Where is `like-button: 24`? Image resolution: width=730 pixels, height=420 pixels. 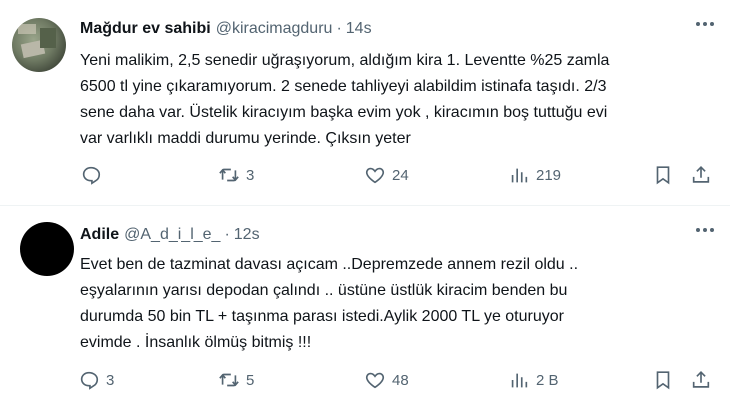 like-button: 24 is located at coordinates (386, 175).